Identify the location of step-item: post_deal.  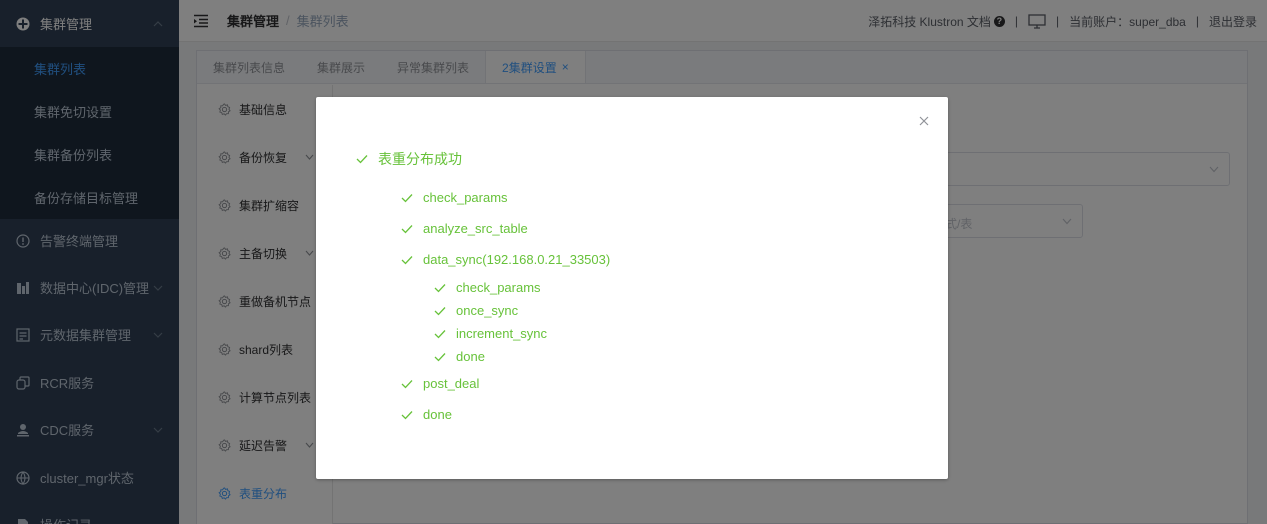
(440, 383).